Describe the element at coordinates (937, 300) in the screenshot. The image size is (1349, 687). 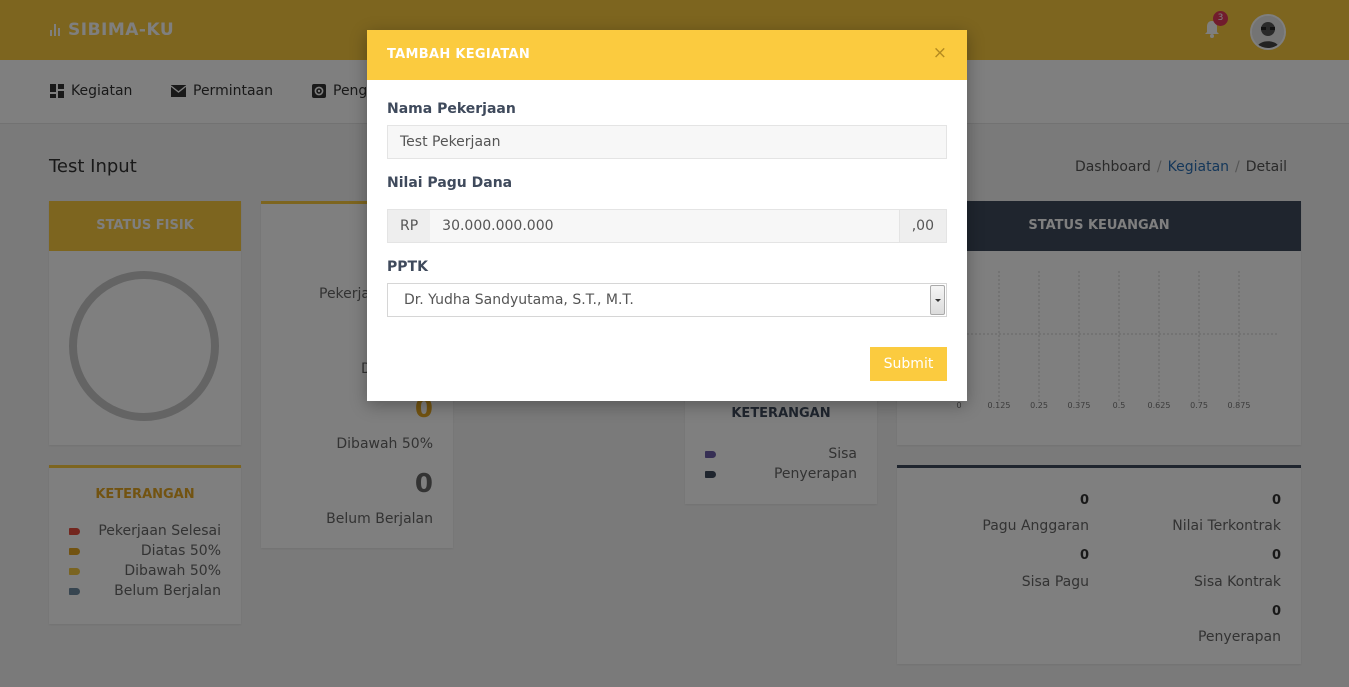
I see `chevron-down-icon` at that location.